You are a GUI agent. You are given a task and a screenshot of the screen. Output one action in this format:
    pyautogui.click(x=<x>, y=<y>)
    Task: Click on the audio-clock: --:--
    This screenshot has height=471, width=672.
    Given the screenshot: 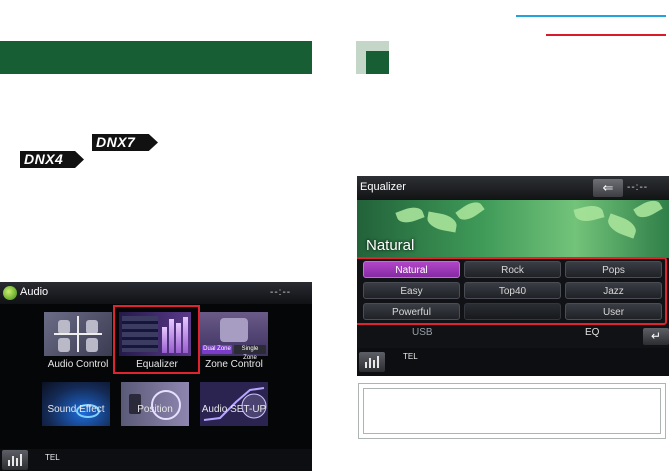 What is the action you would take?
    pyautogui.click(x=281, y=292)
    